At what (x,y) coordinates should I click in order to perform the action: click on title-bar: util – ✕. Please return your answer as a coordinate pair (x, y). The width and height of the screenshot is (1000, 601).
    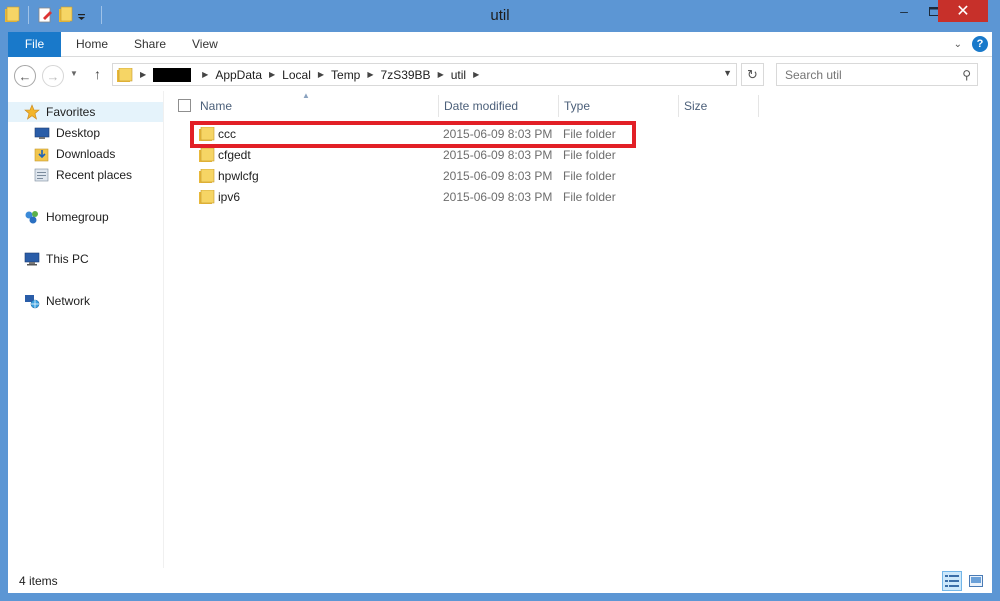
    Looking at the image, I should click on (500, 16).